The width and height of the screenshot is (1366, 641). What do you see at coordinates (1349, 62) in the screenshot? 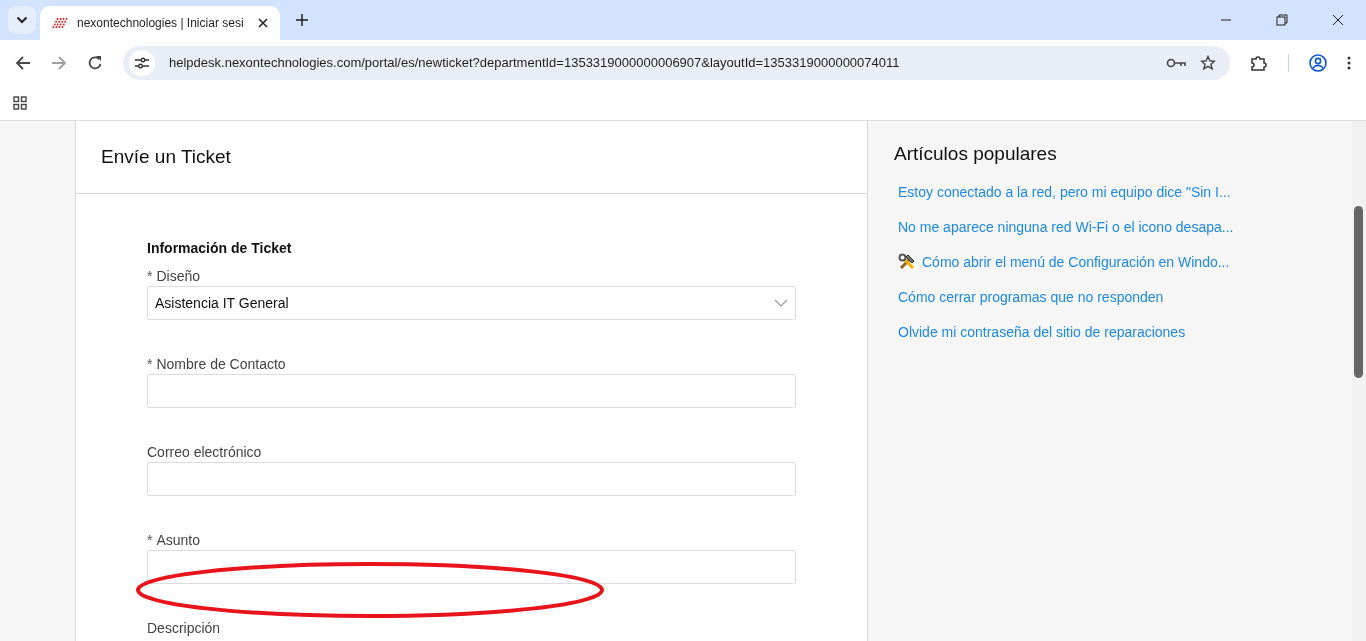
I see `more-icon` at bounding box center [1349, 62].